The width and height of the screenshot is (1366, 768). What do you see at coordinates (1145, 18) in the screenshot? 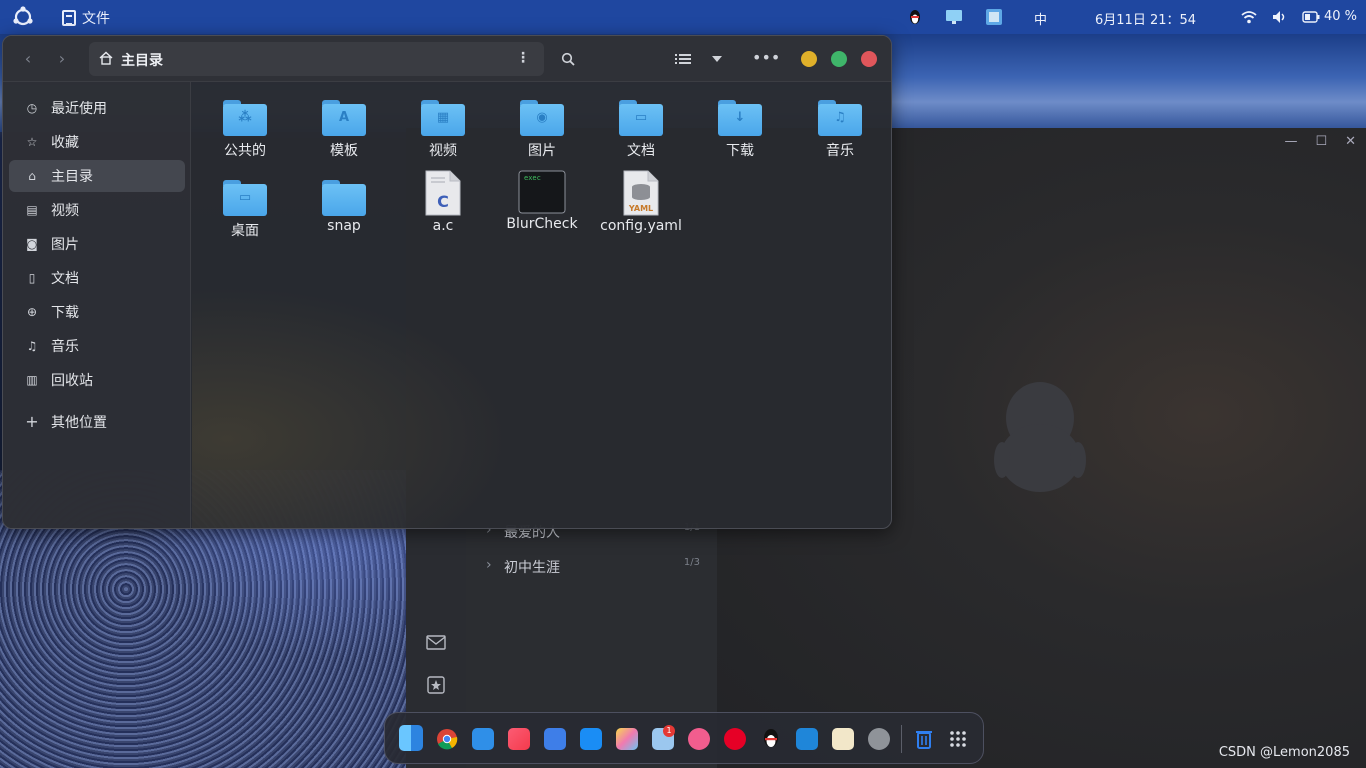
I see `clock: 6月11日 21：54` at bounding box center [1145, 18].